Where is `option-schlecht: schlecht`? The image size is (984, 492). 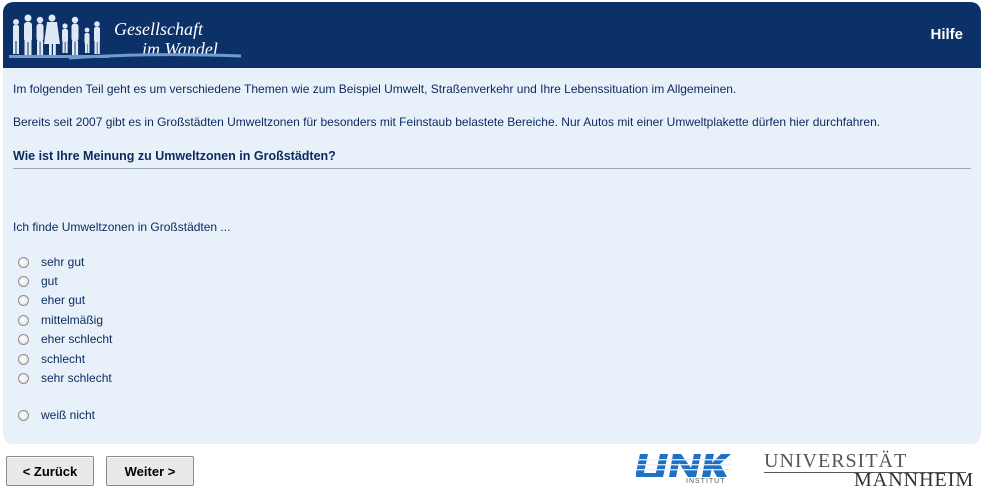 option-schlecht: schlecht is located at coordinates (51, 359).